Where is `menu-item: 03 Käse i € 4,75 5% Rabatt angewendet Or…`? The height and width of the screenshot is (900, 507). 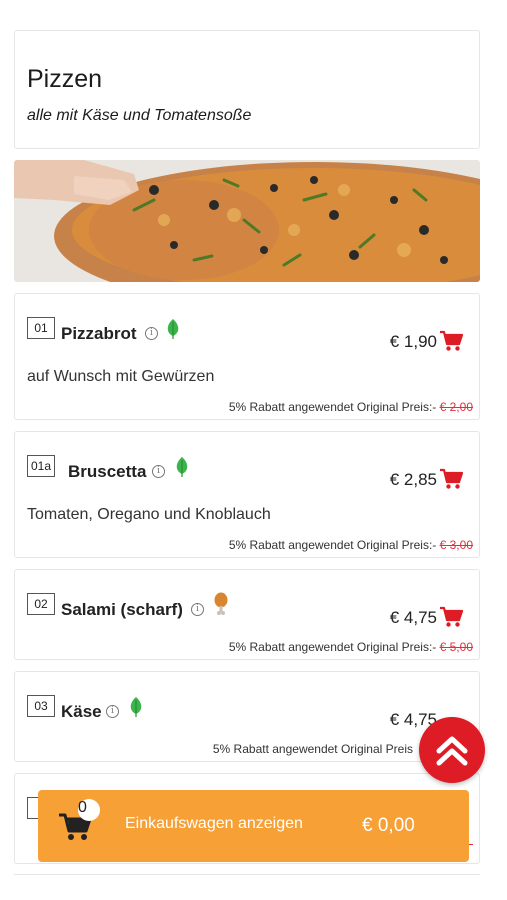
menu-item: 03 Käse i € 4,75 5% Rabatt angewendet Or… is located at coordinates (247, 716).